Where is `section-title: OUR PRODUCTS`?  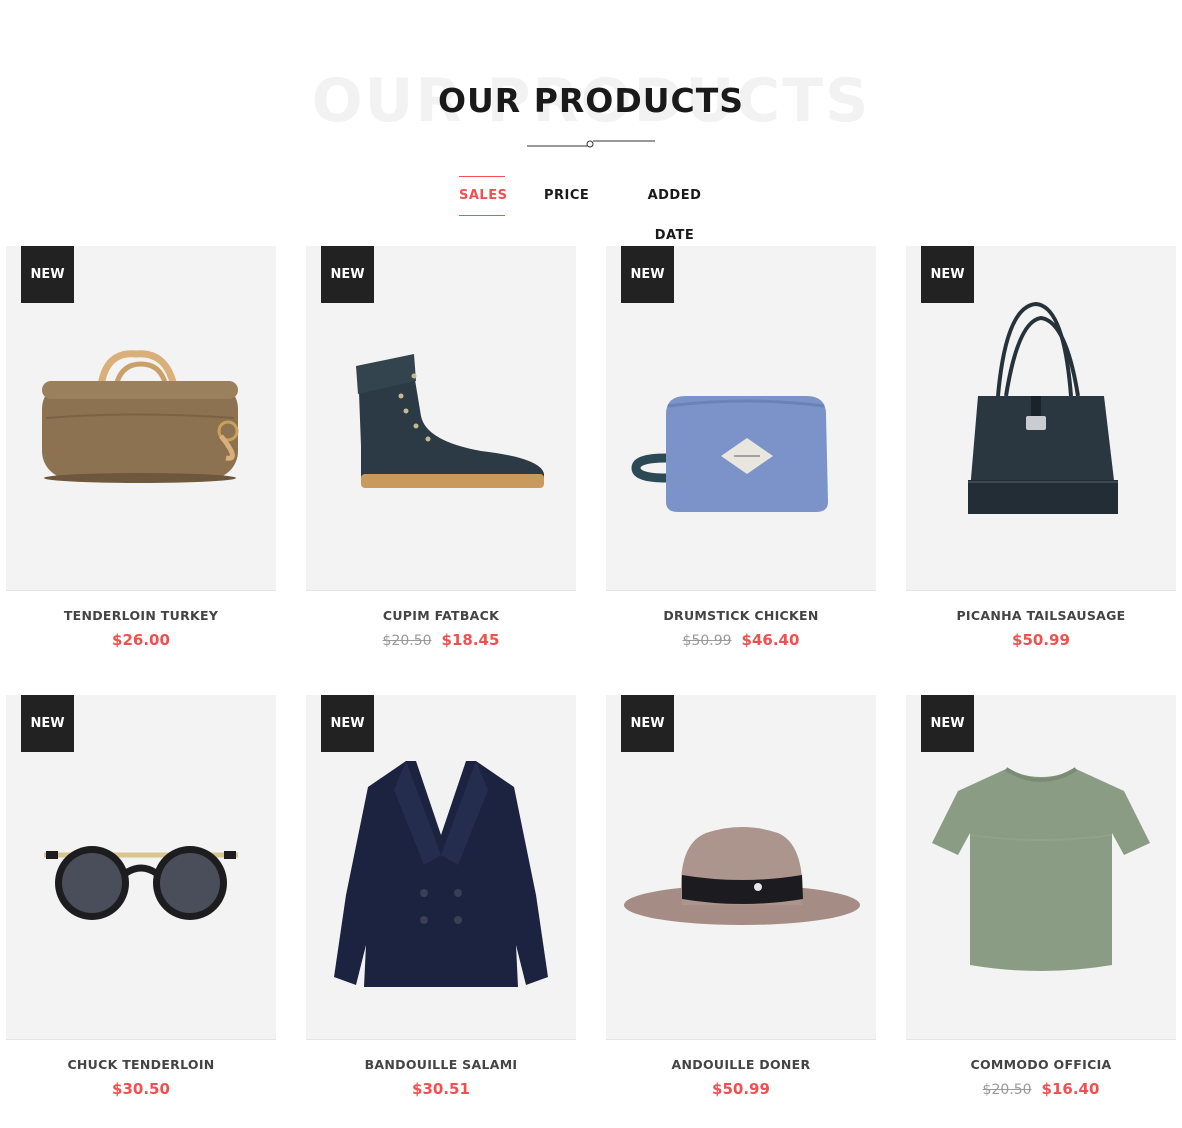
section-title: OUR PRODUCTS is located at coordinates (591, 100).